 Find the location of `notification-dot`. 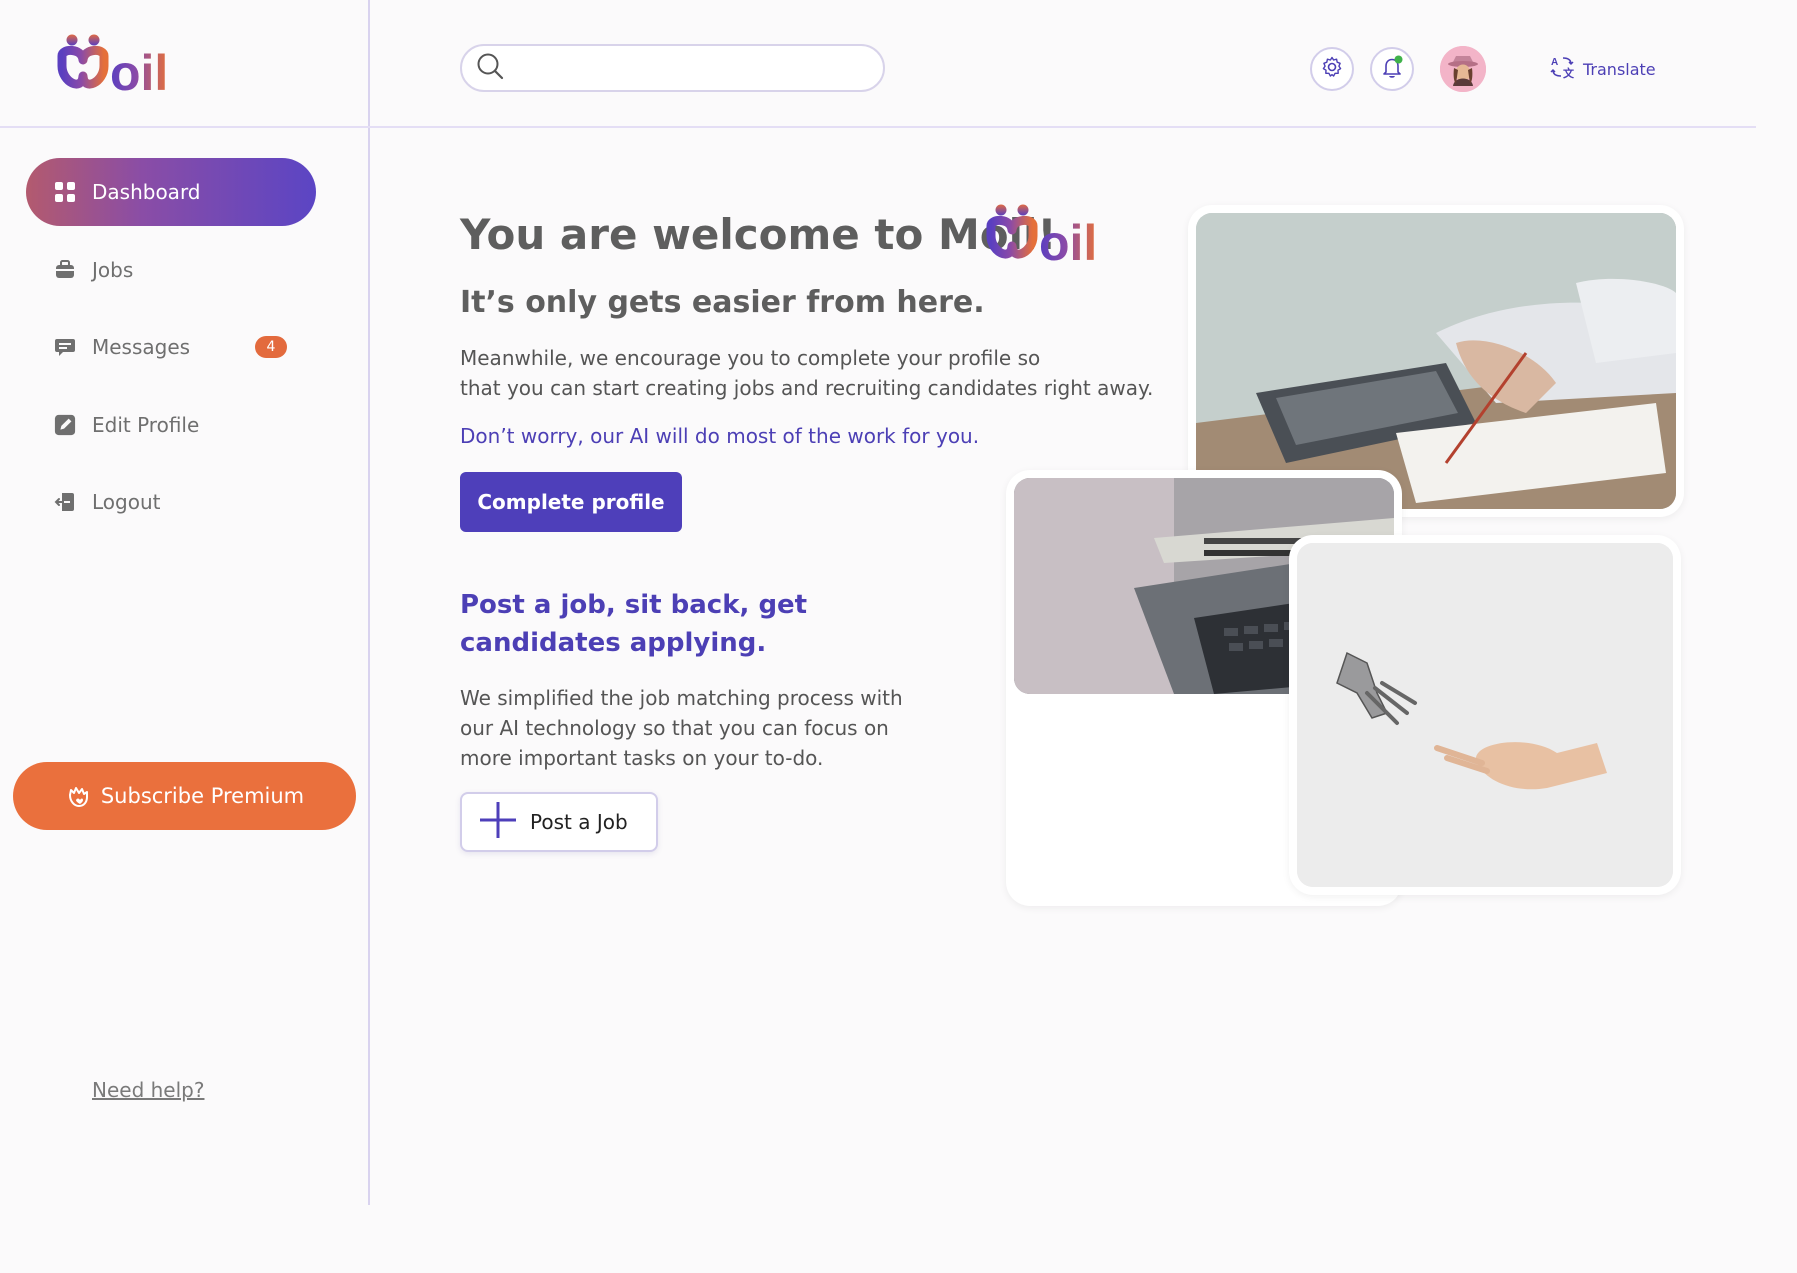

notification-dot is located at coordinates (1398, 59).